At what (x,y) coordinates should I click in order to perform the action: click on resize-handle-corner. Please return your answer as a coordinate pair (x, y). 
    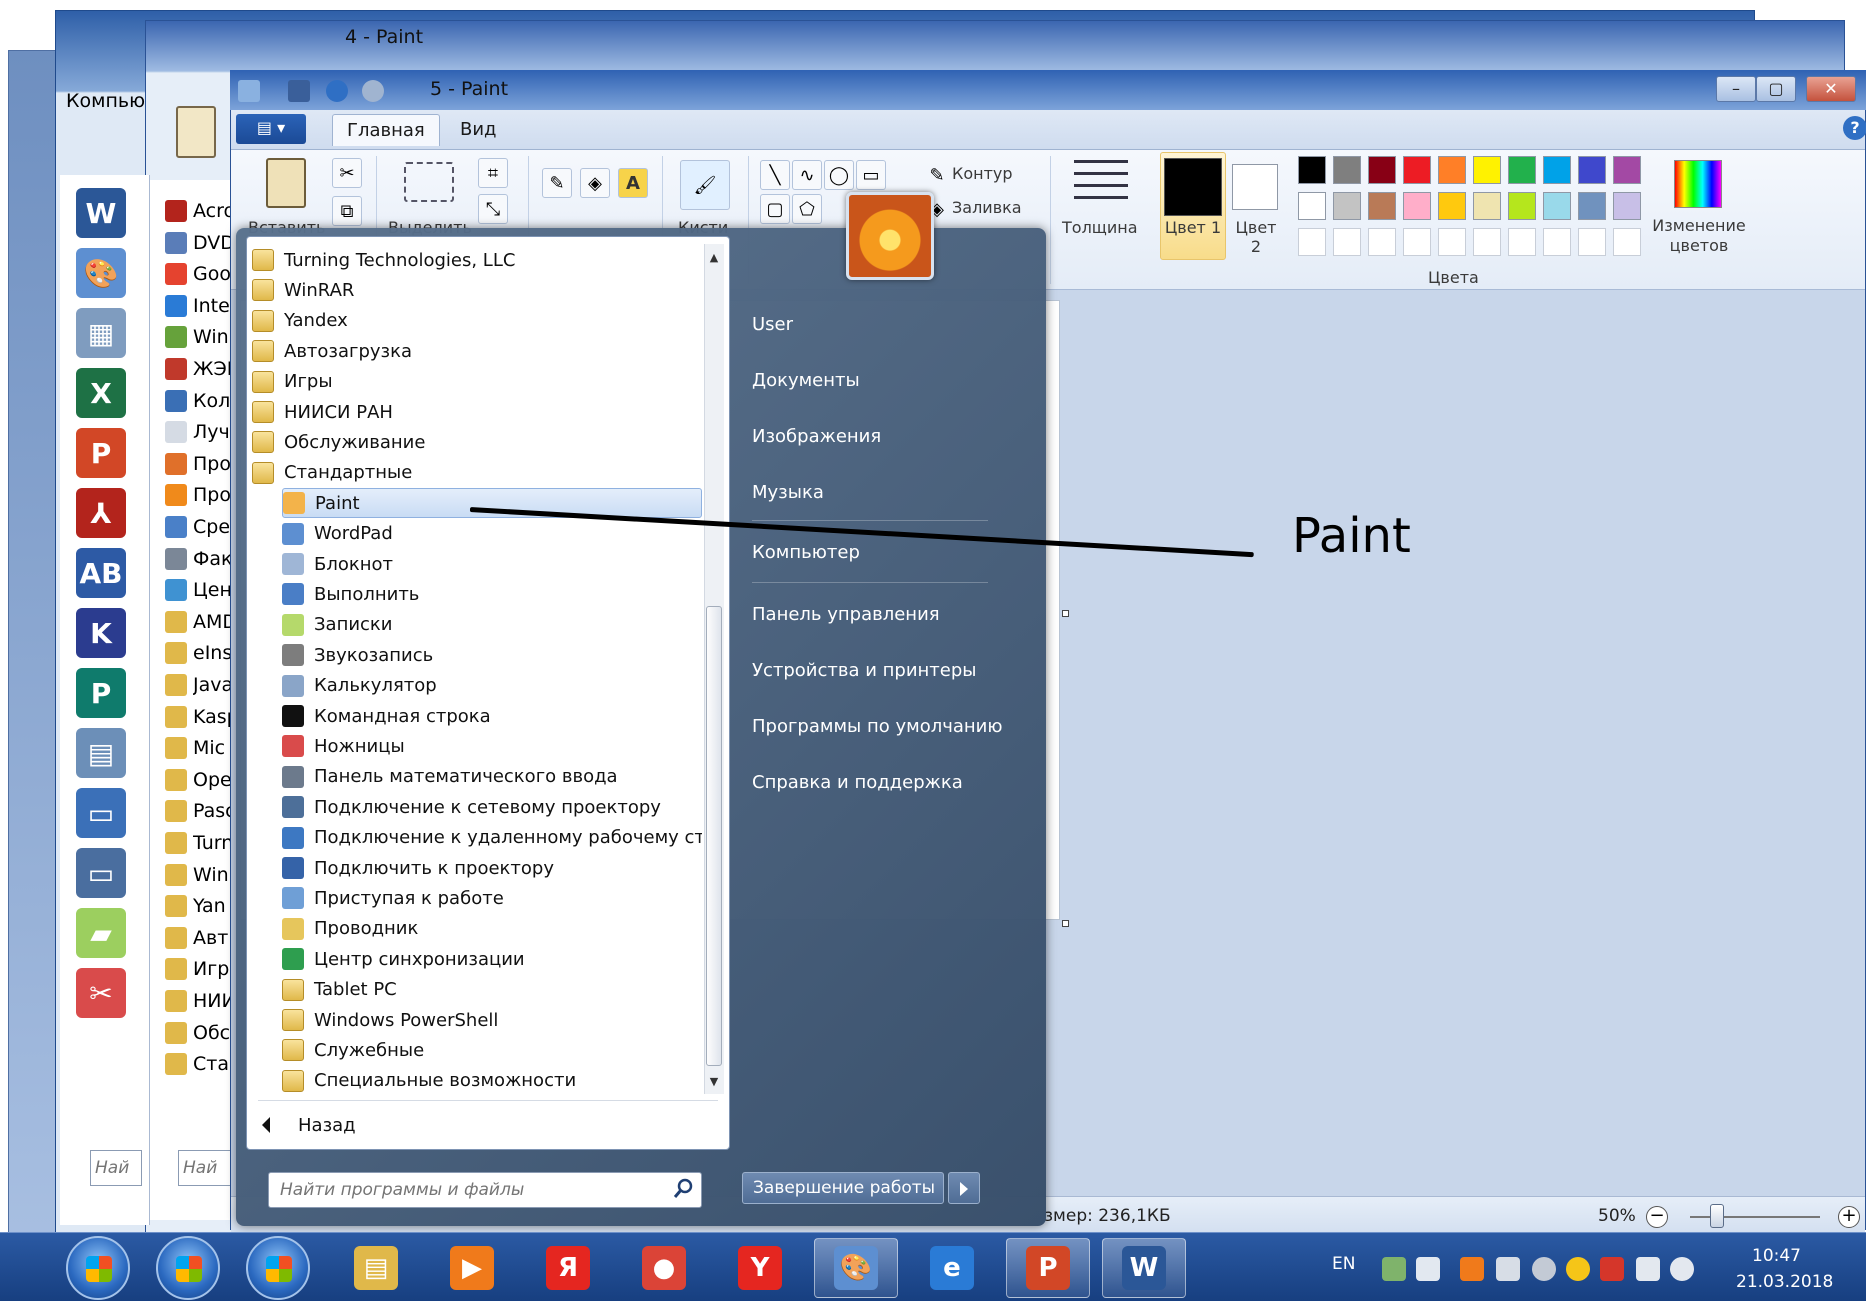
    Looking at the image, I should click on (1065, 923).